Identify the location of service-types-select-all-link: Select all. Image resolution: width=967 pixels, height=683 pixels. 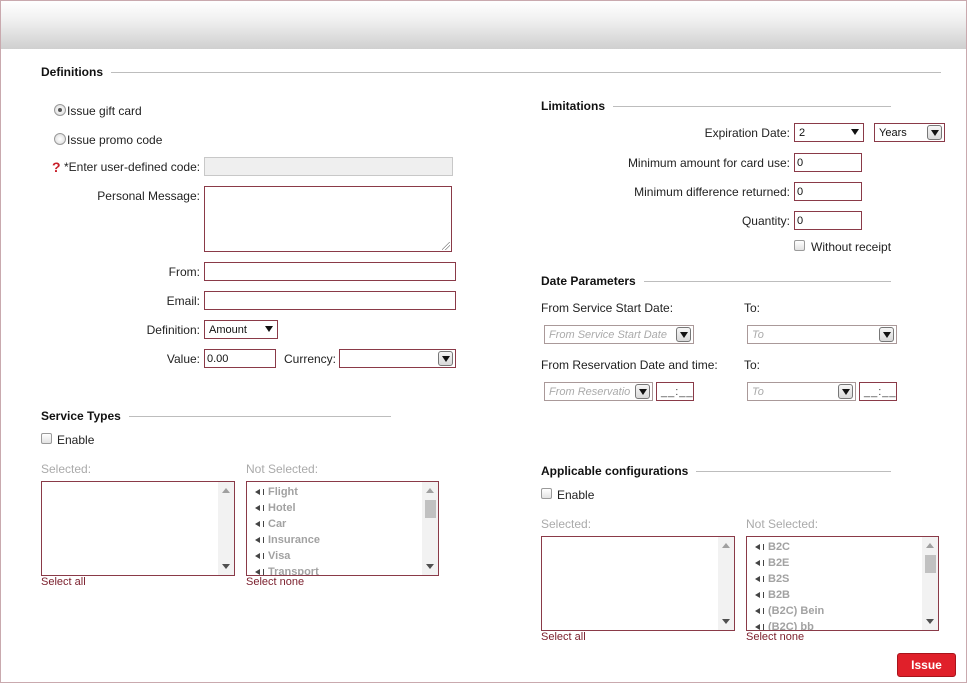
(63, 582).